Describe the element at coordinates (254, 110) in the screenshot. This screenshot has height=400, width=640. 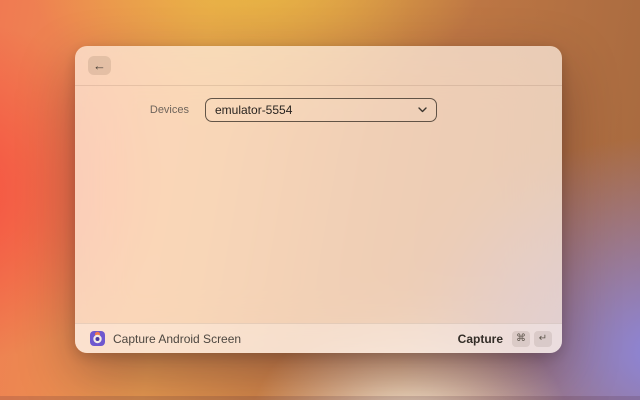
I see `device-dropdown-value: emulator-5554` at that location.